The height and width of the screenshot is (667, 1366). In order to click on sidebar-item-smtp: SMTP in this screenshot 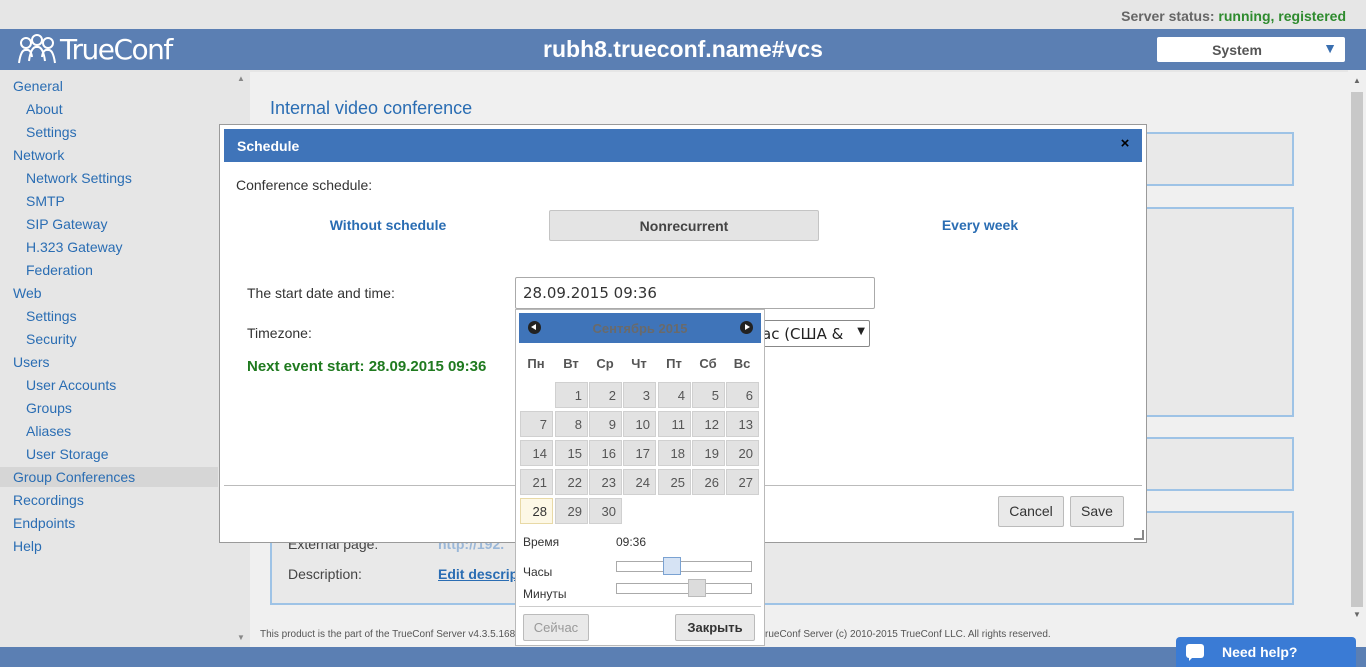, I will do `click(45, 201)`.